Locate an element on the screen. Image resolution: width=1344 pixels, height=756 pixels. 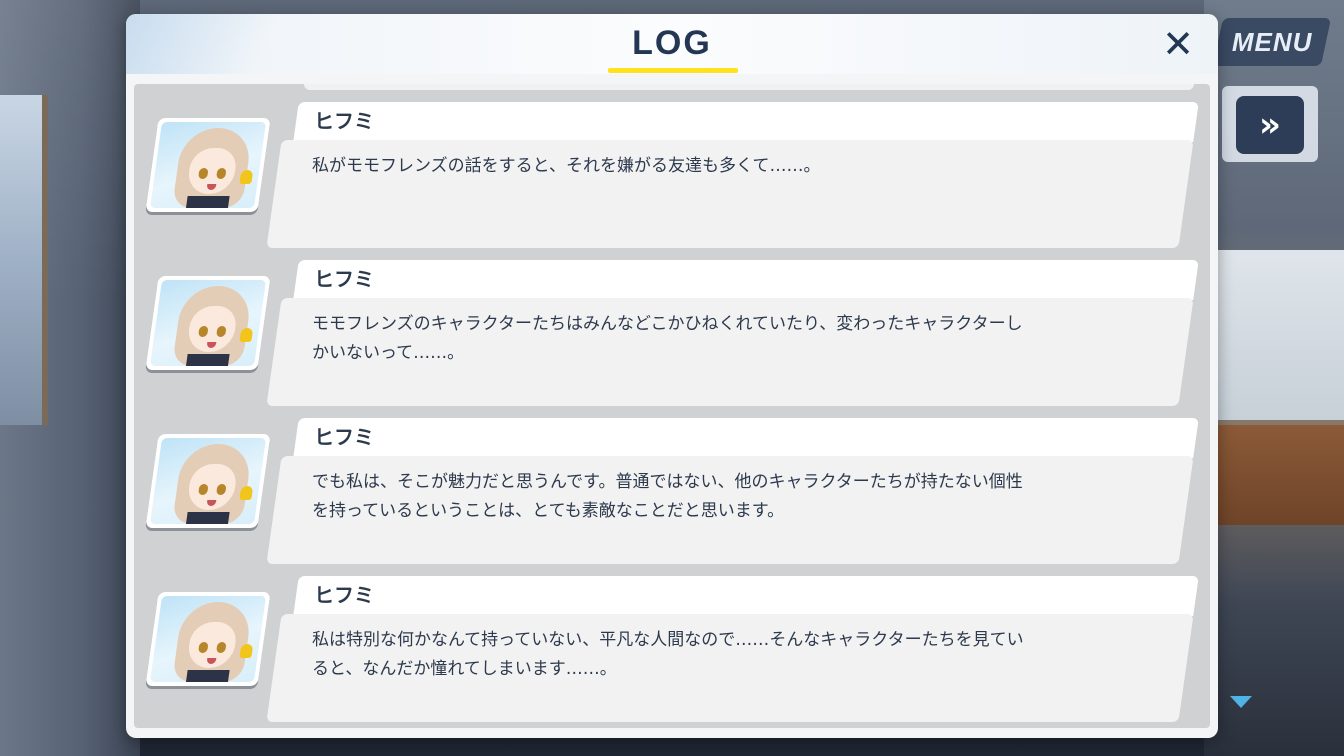
background-whiteboard is located at coordinates (1281, 335).